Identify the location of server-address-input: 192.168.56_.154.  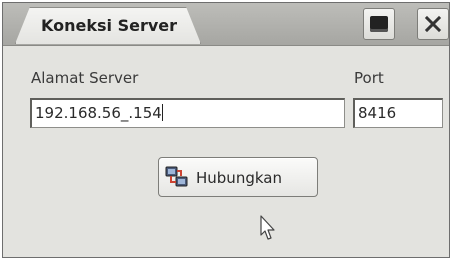
(187, 113).